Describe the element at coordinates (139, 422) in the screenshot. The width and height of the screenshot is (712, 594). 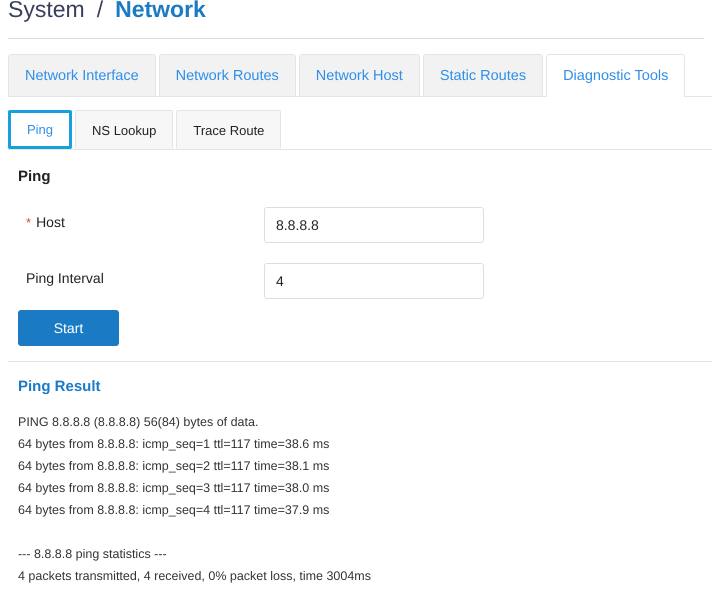
I see `output-line: PING 8.8.8.8 (8.8.8.8) 56(84) bytes of data.` at that location.